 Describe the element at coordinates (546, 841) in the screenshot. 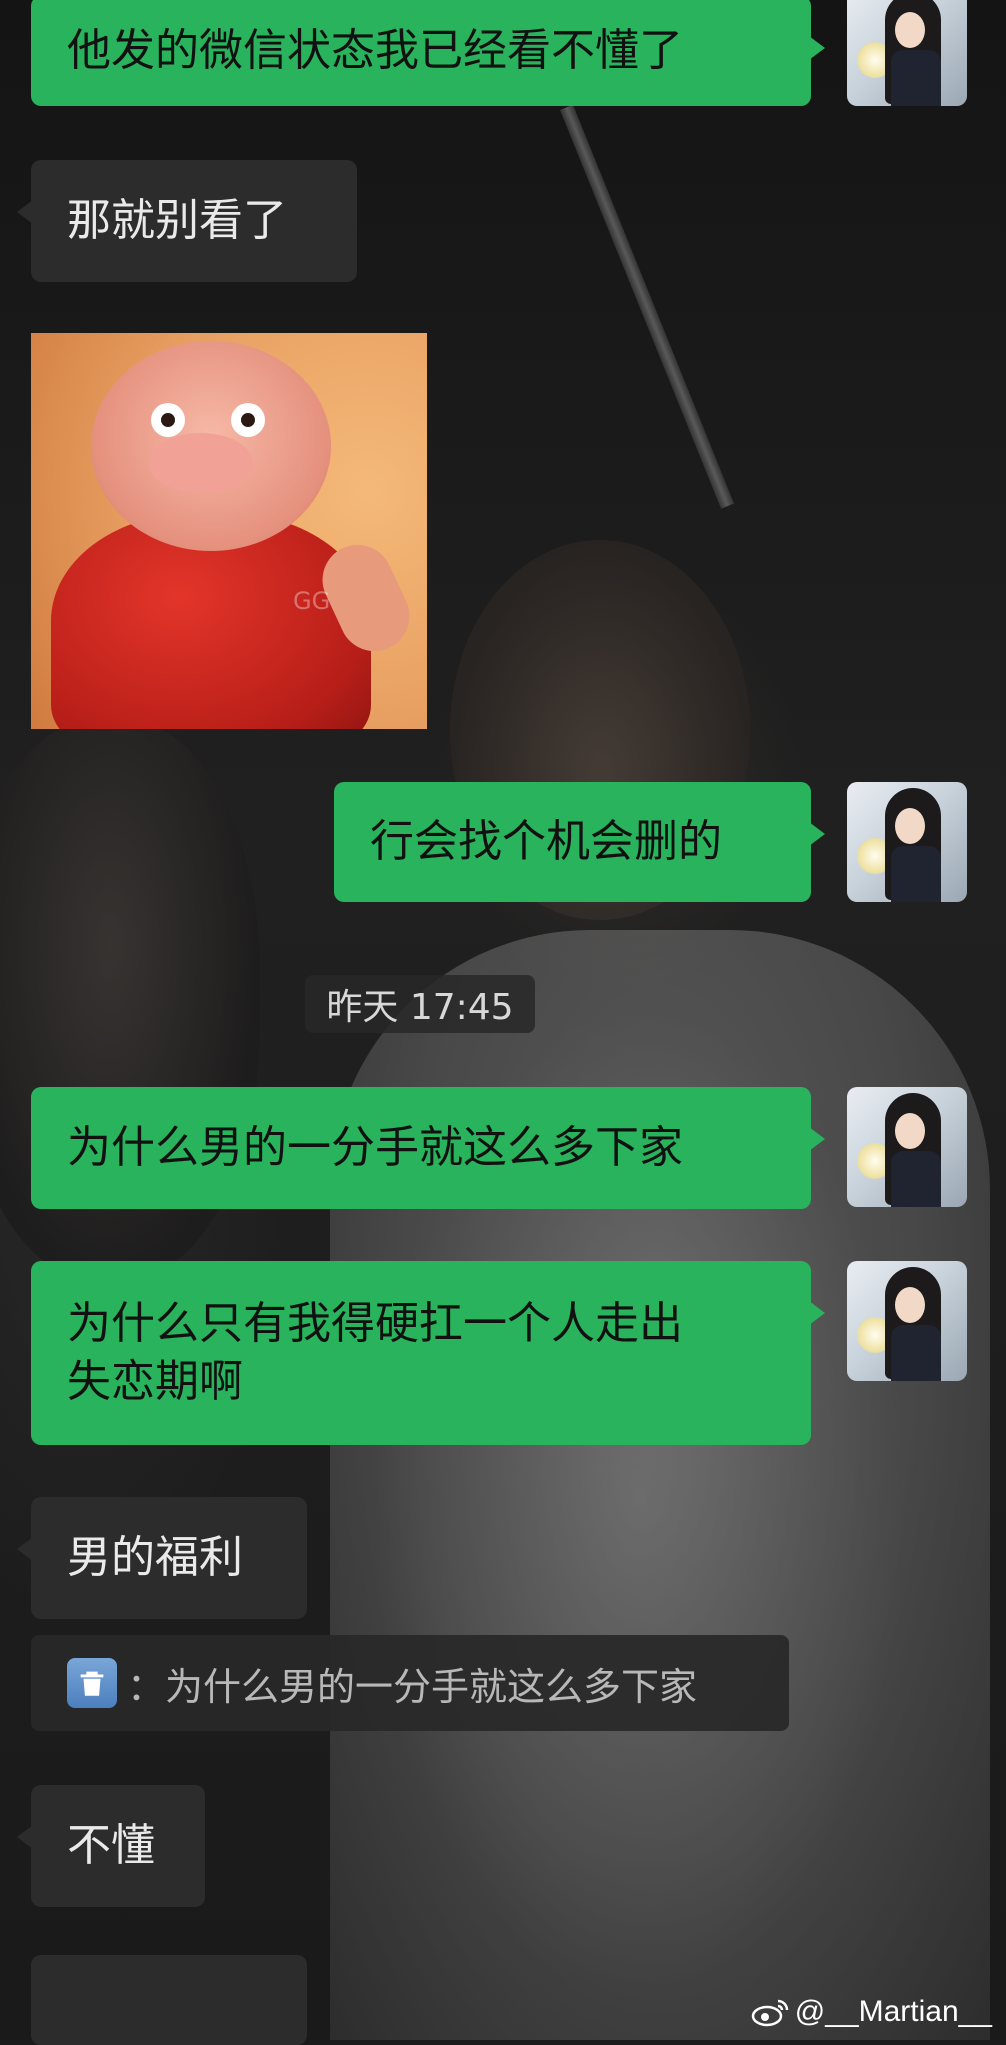

I see `message-text: 行会找个机会删的` at that location.